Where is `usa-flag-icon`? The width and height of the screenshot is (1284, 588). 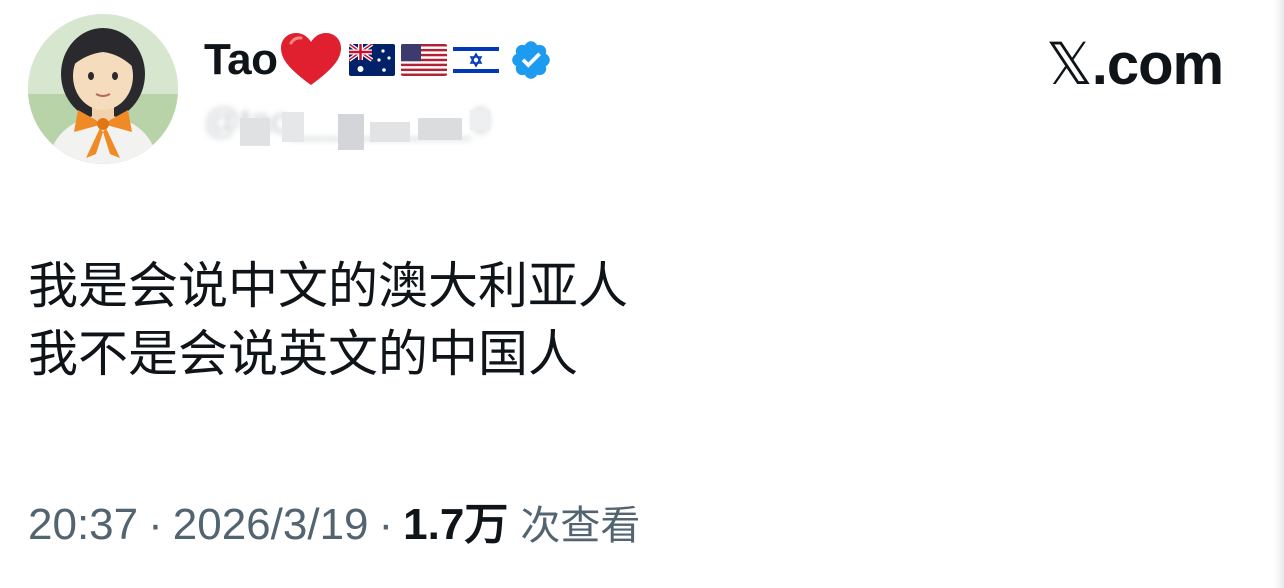
usa-flag-icon is located at coordinates (424, 60).